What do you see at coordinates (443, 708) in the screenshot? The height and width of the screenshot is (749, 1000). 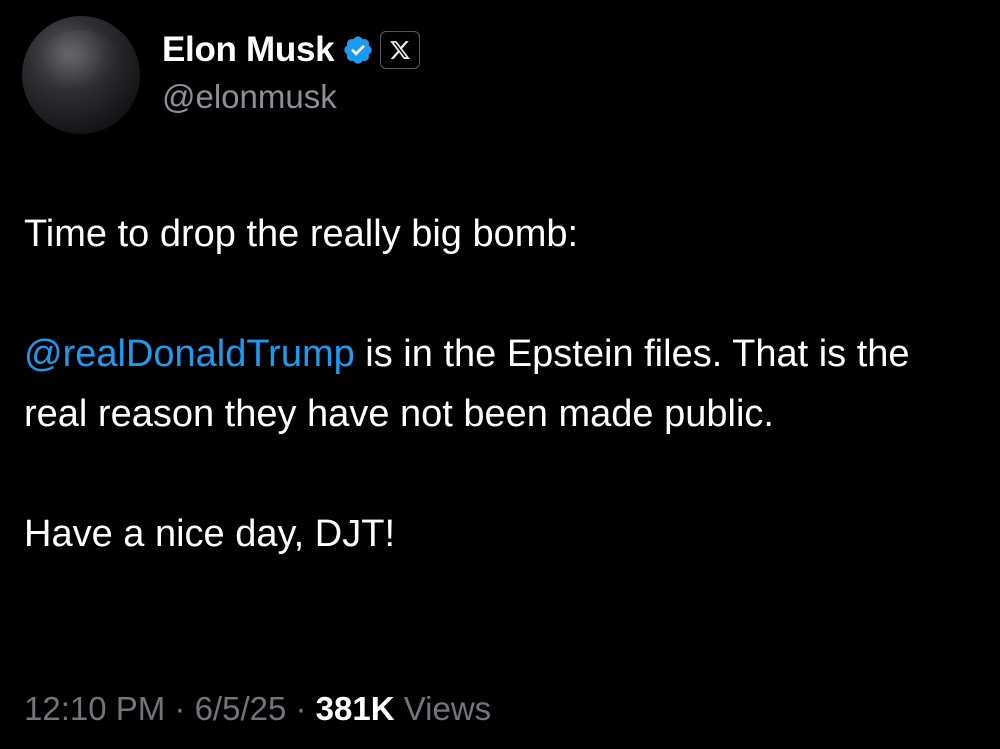 I see `views-label: Views` at bounding box center [443, 708].